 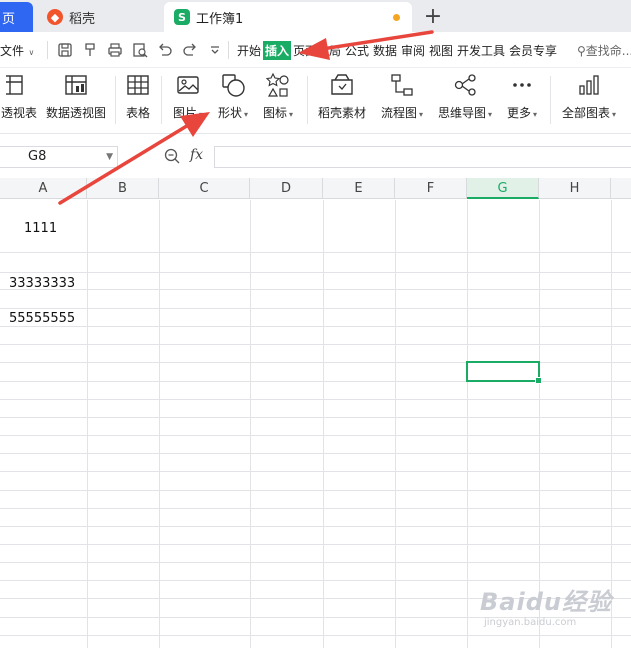 I want to click on more-label-text: 更多, so click(x=518, y=113).